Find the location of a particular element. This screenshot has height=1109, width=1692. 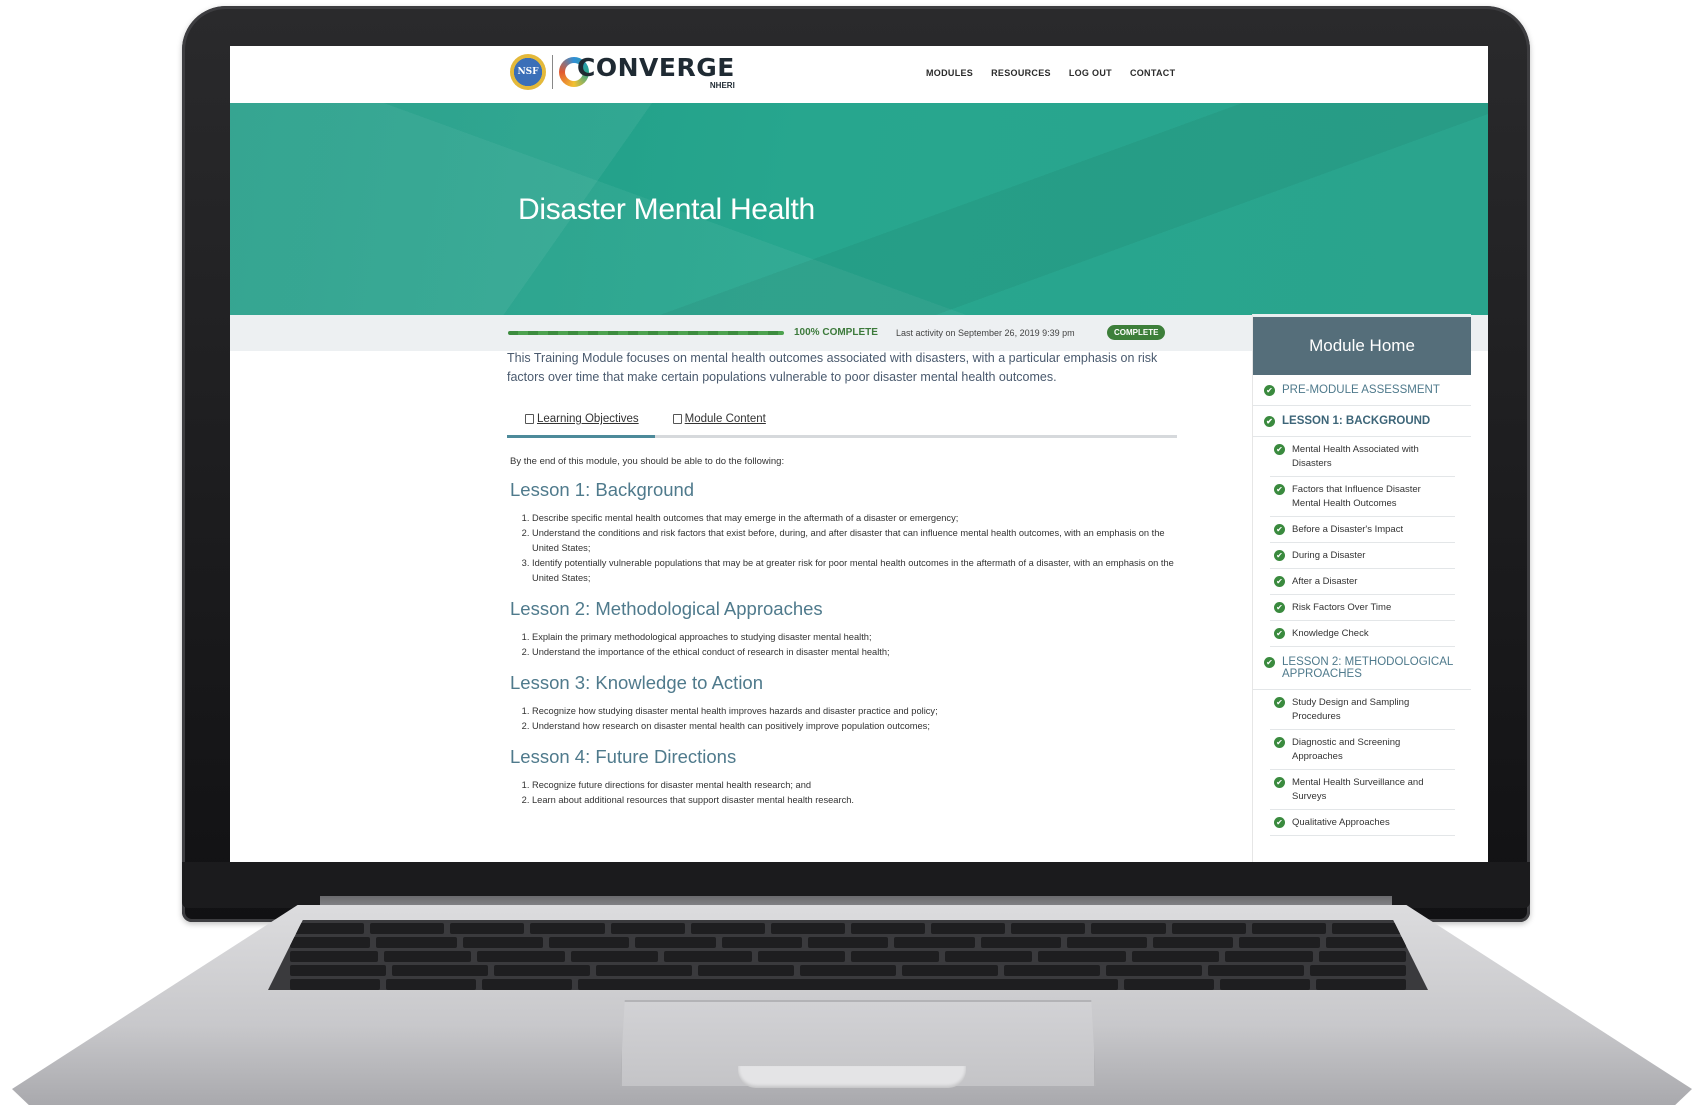

progress-bar is located at coordinates (646, 333).